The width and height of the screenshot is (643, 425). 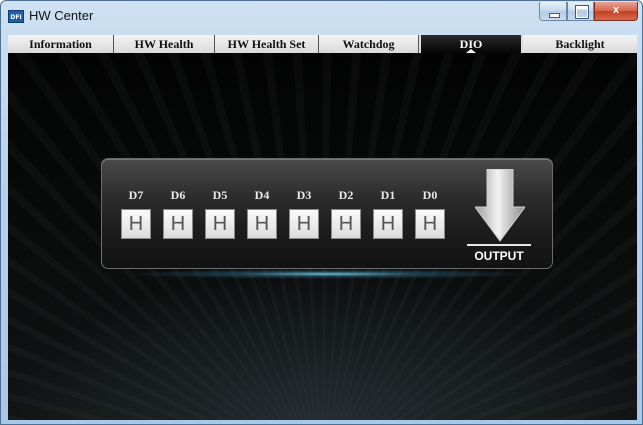 I want to click on panel-glow, so click(x=328, y=274).